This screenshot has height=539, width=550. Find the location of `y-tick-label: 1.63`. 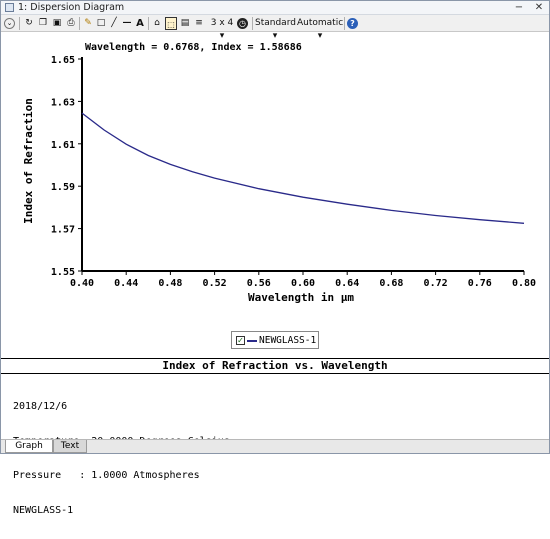

y-tick-label: 1.63 is located at coordinates (63, 102).